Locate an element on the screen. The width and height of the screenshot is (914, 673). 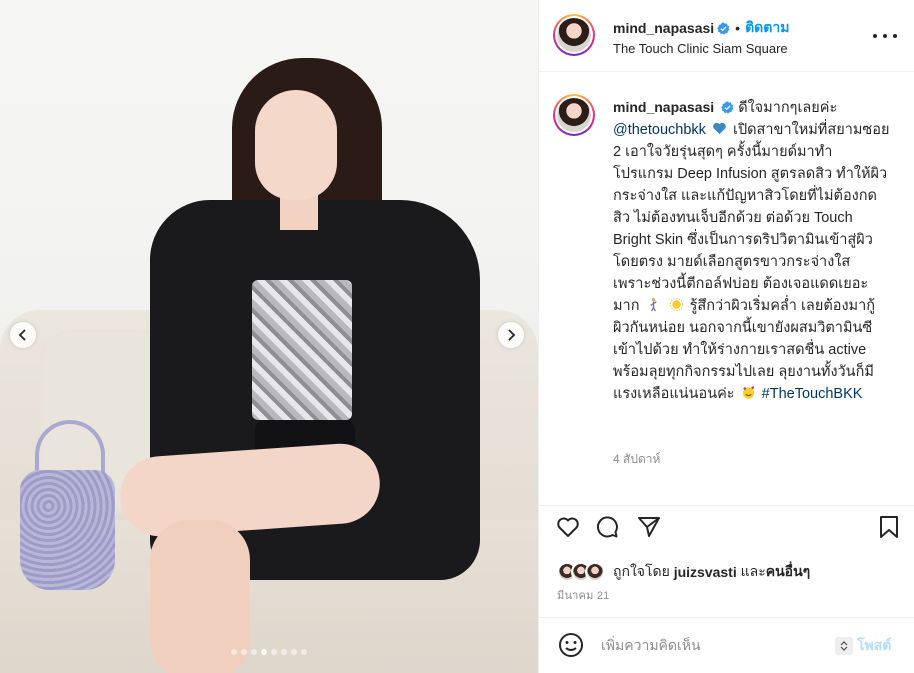
follow-button: ติดตาม is located at coordinates (767, 28).